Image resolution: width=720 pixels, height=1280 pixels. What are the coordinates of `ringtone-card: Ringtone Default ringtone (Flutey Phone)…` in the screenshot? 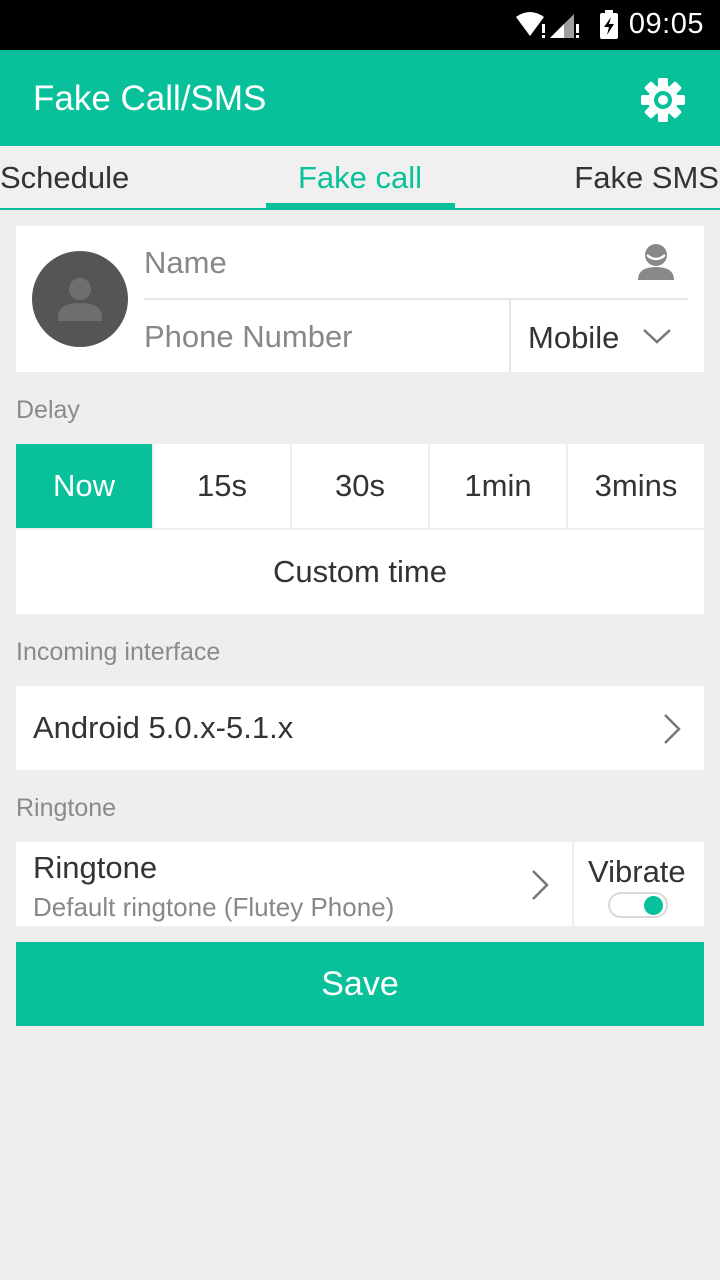 It's located at (360, 884).